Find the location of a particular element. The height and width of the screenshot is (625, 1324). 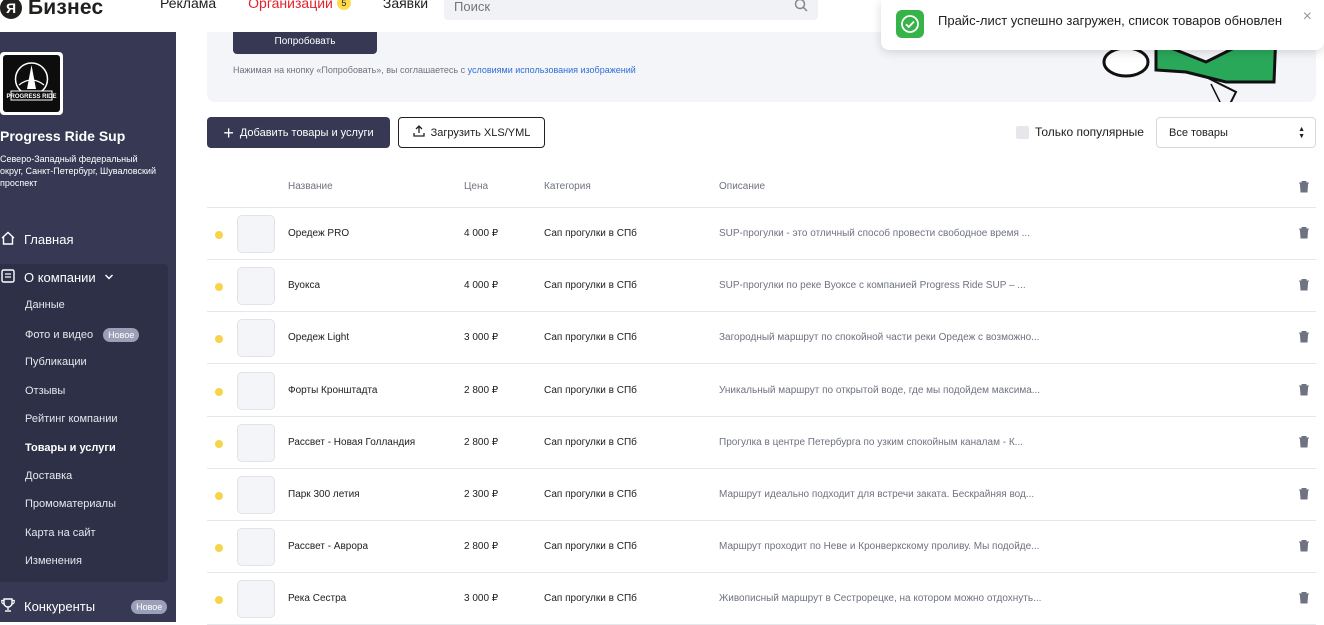

top-nav: Реклама Организации 5 Заявки is located at coordinates (294, 5).